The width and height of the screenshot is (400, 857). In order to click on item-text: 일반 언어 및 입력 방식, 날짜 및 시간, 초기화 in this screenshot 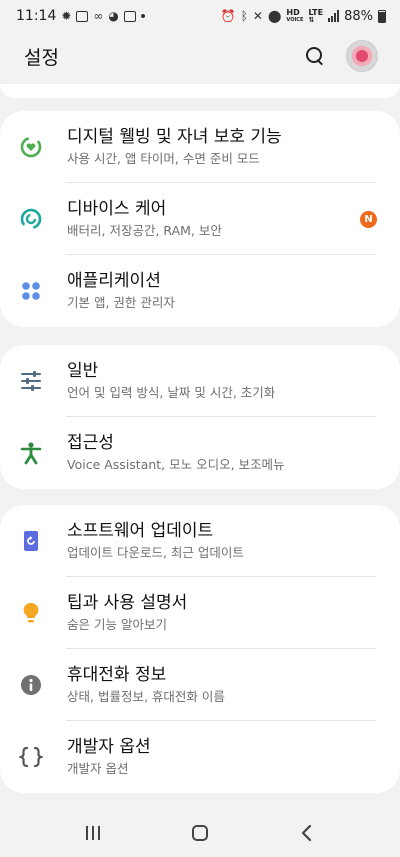, I will do `click(213, 380)`.